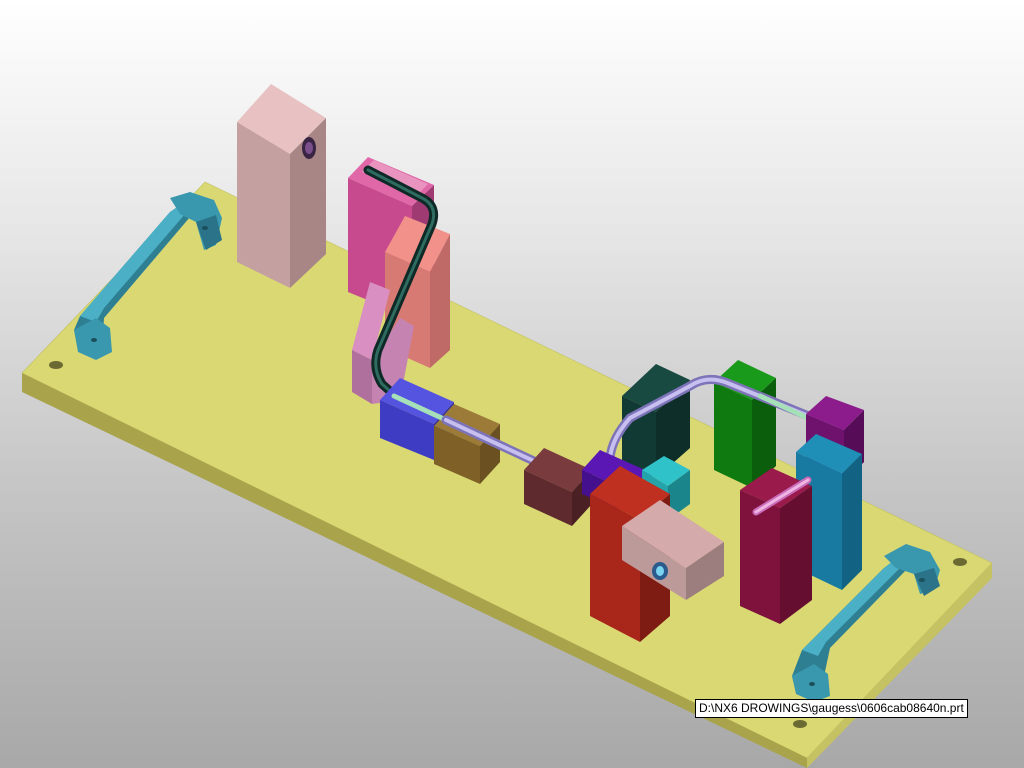 This screenshot has width=1024, height=768. Describe the element at coordinates (281, 186) in the screenshot. I see `pink-pillar` at that location.